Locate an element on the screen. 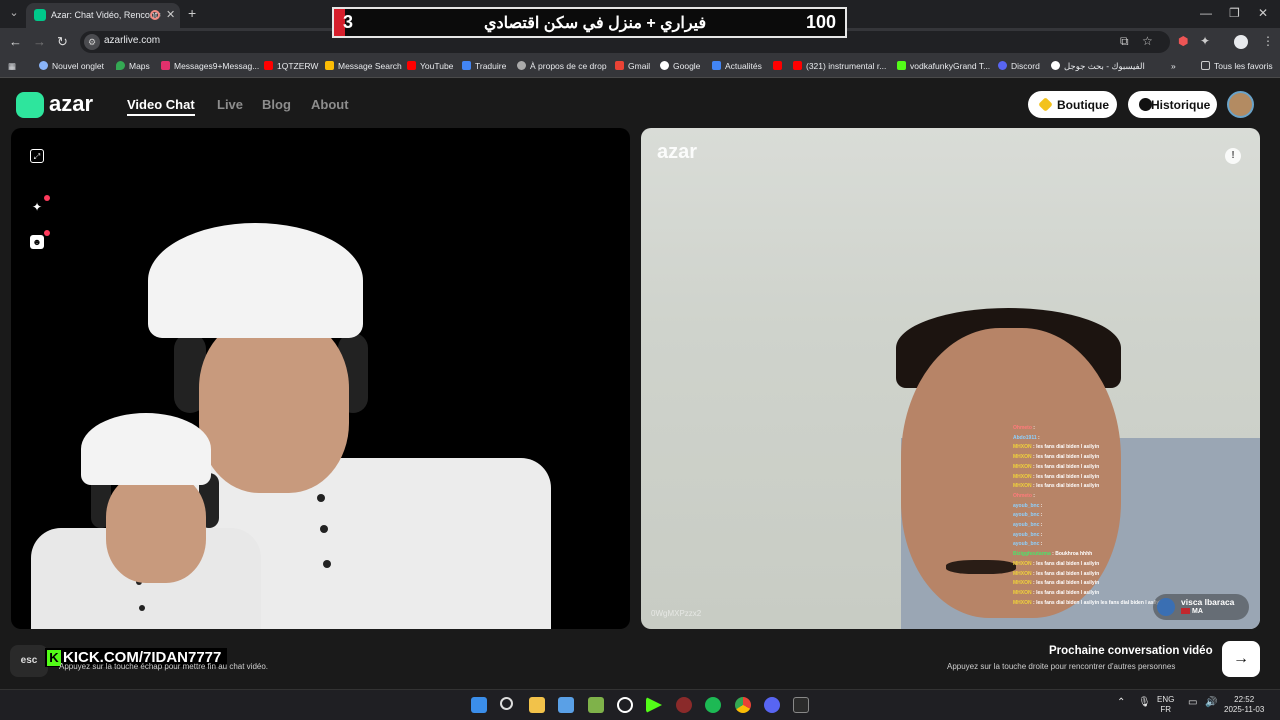 The width and height of the screenshot is (1280, 720). peer-user-id: 0WgMXPzzx2 is located at coordinates (676, 613).